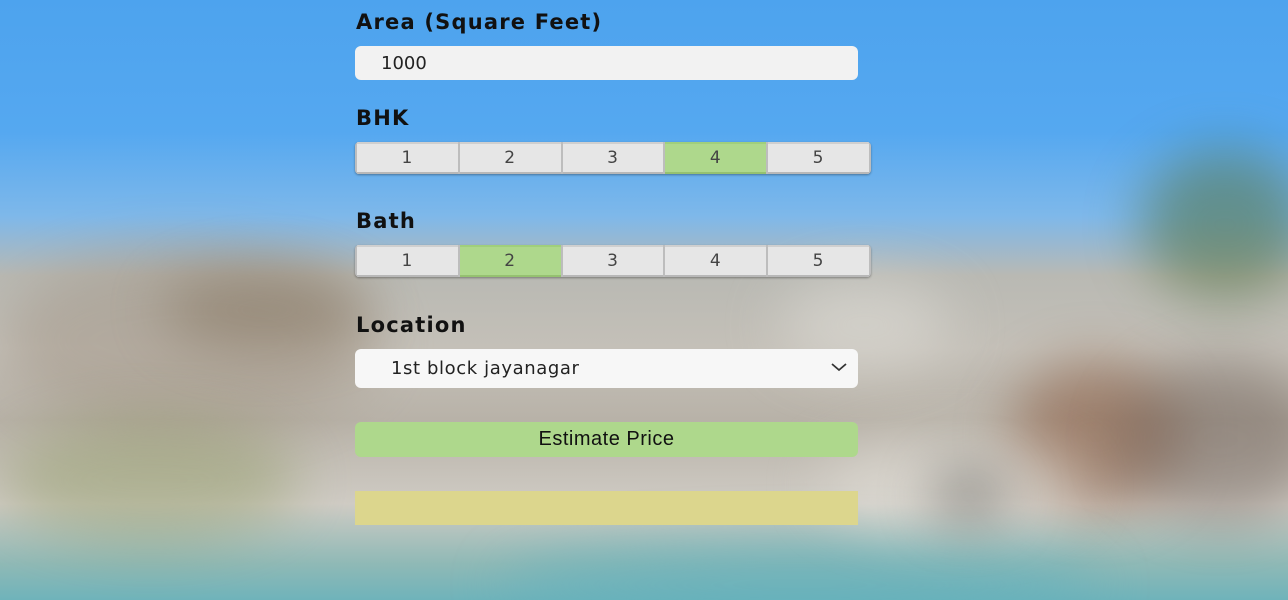  Describe the element at coordinates (479, 22) in the screenshot. I see `area-label: Area (Square Feet)` at that location.